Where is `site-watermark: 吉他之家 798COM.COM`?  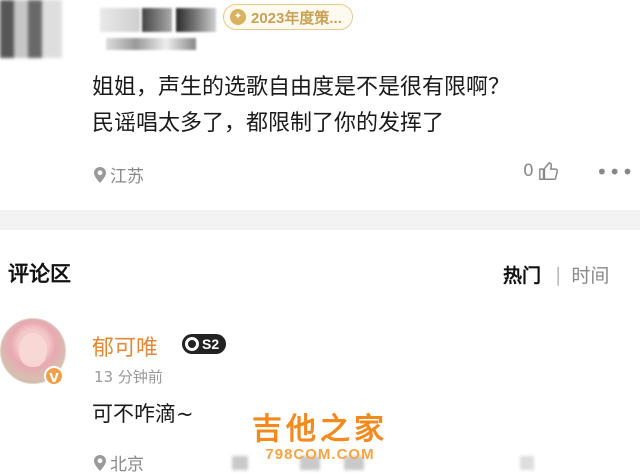 site-watermark: 吉他之家 798COM.COM is located at coordinates (320, 433).